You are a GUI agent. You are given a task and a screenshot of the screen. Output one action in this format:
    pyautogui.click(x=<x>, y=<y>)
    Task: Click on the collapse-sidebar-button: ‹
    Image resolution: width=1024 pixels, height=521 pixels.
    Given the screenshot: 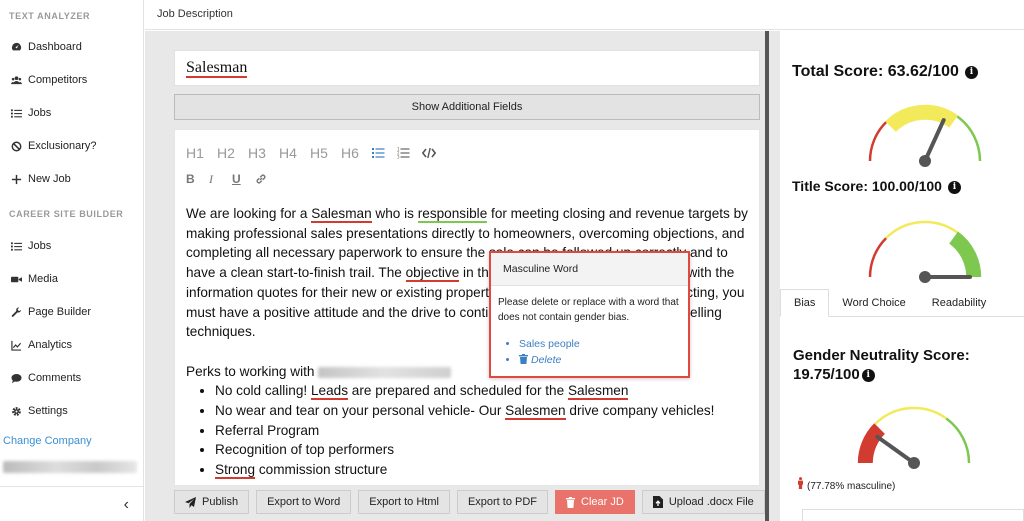 What is the action you would take?
    pyautogui.click(x=71, y=503)
    